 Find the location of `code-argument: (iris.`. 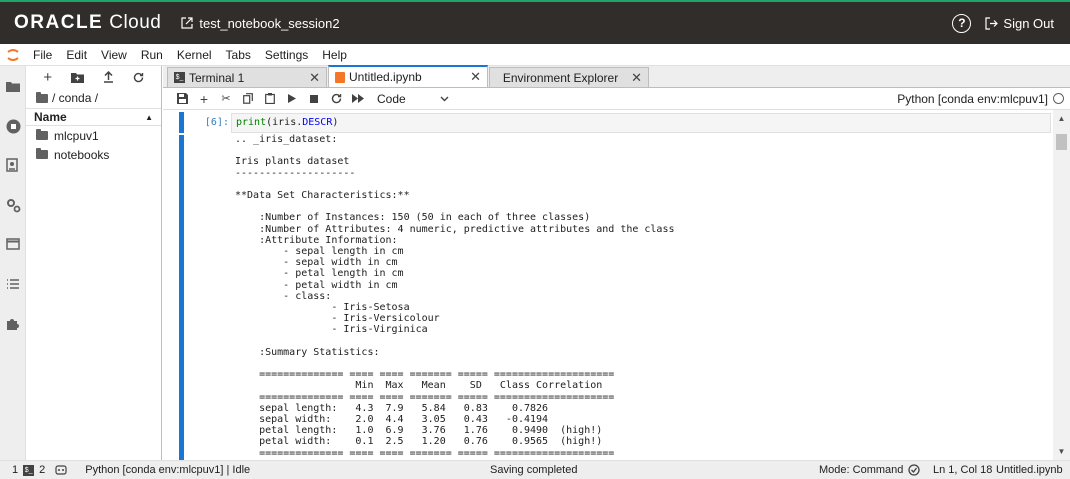

code-argument: (iris. is located at coordinates (284, 122).